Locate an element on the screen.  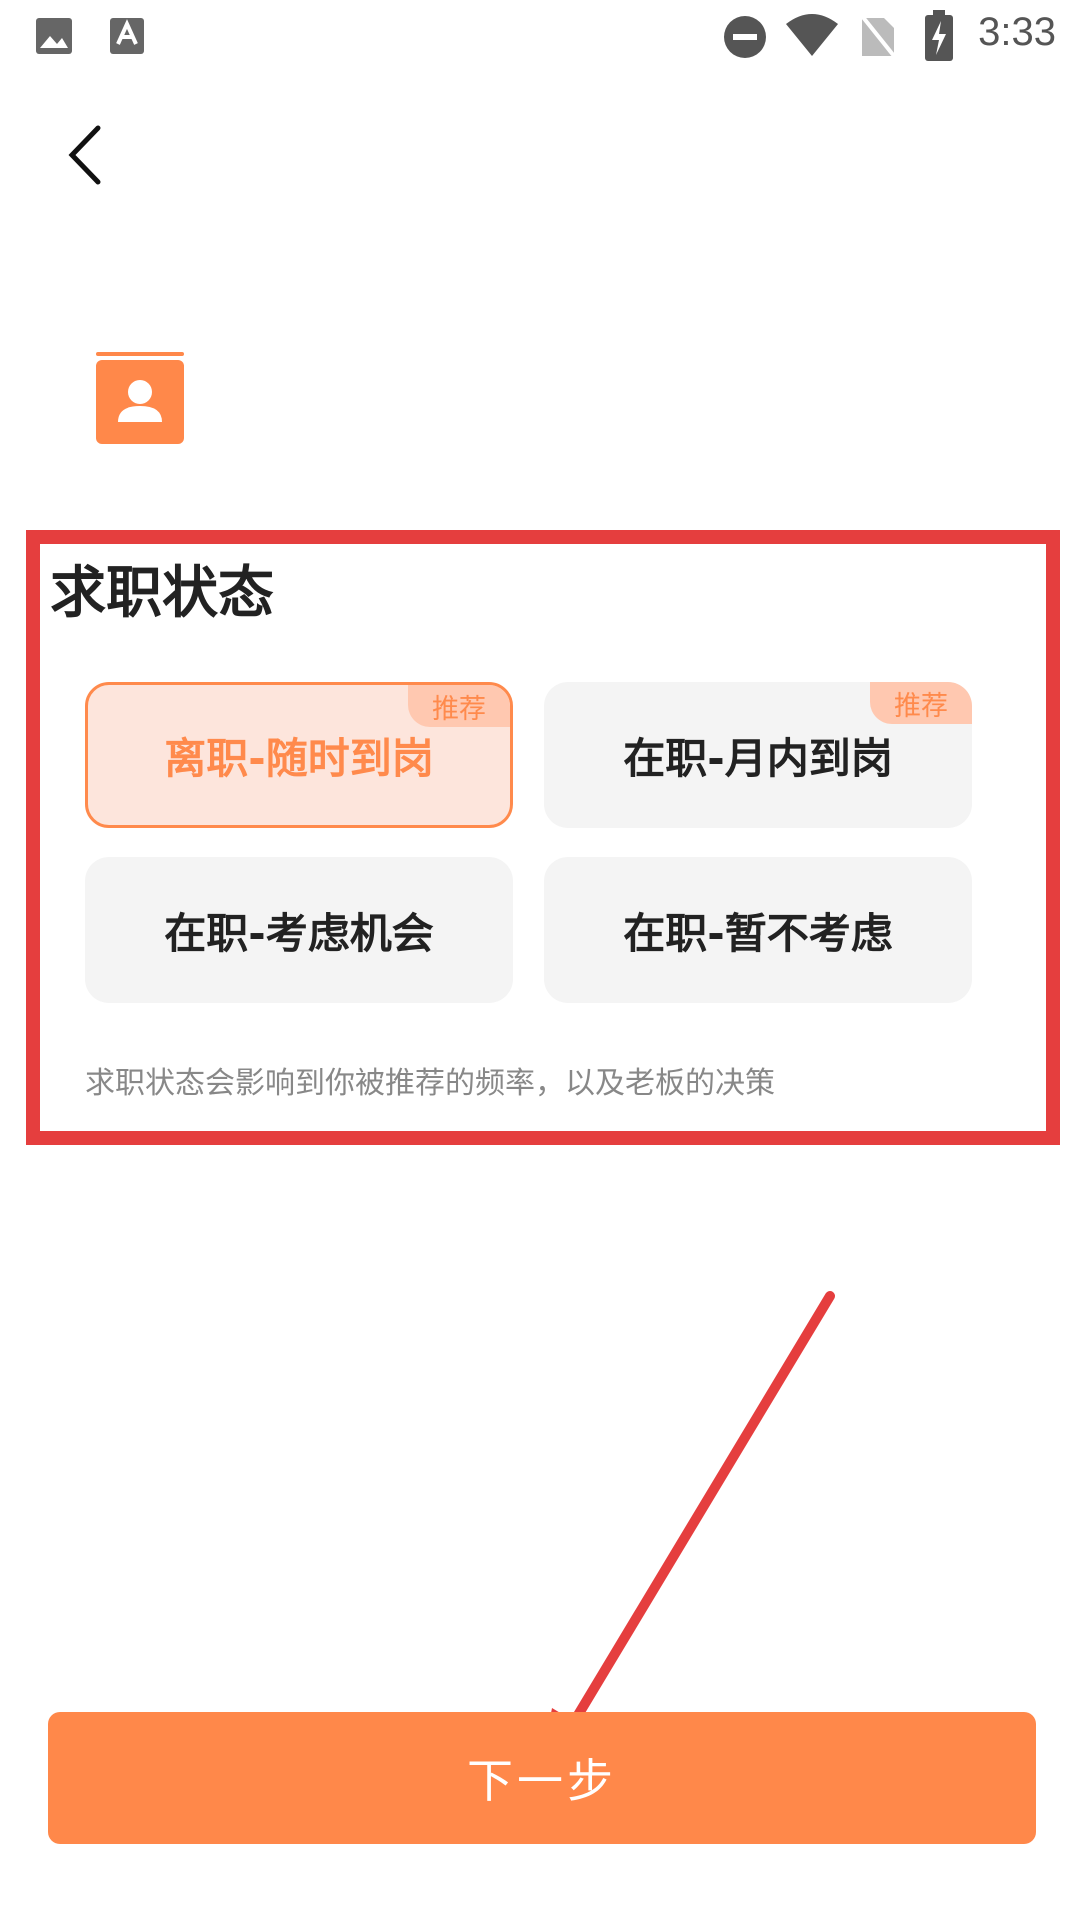
option-employed-within-month: 在职-月内到岗 推荐 is located at coordinates (758, 755).